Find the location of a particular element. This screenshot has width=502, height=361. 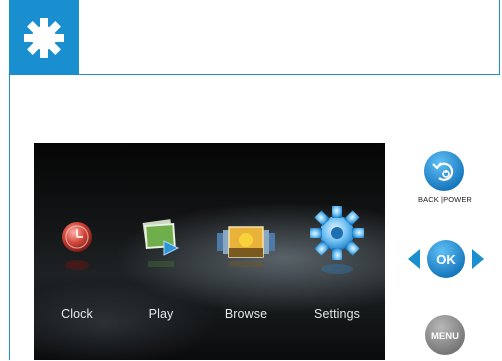

play-photos-icon is located at coordinates (161, 243).